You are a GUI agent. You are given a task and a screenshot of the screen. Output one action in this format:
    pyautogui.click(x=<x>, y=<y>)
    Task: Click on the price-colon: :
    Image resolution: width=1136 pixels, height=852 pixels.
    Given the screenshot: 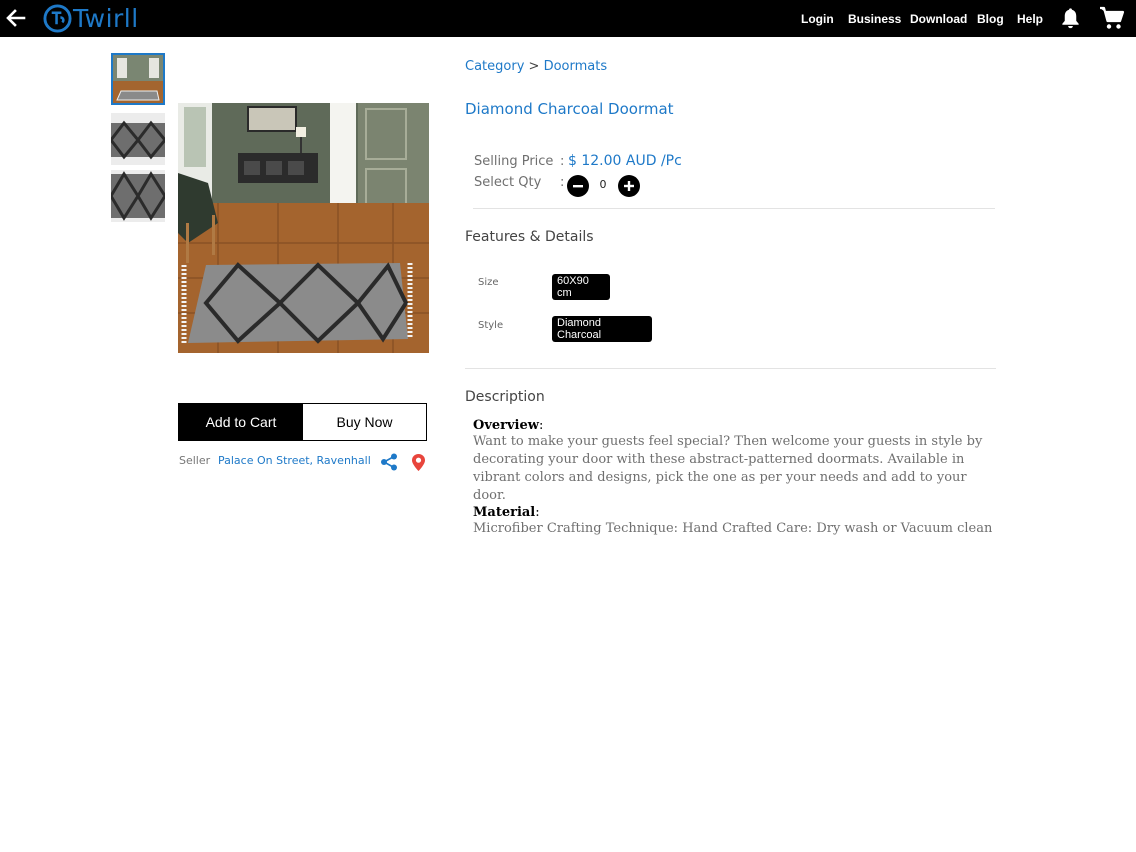 What is the action you would take?
    pyautogui.click(x=562, y=161)
    